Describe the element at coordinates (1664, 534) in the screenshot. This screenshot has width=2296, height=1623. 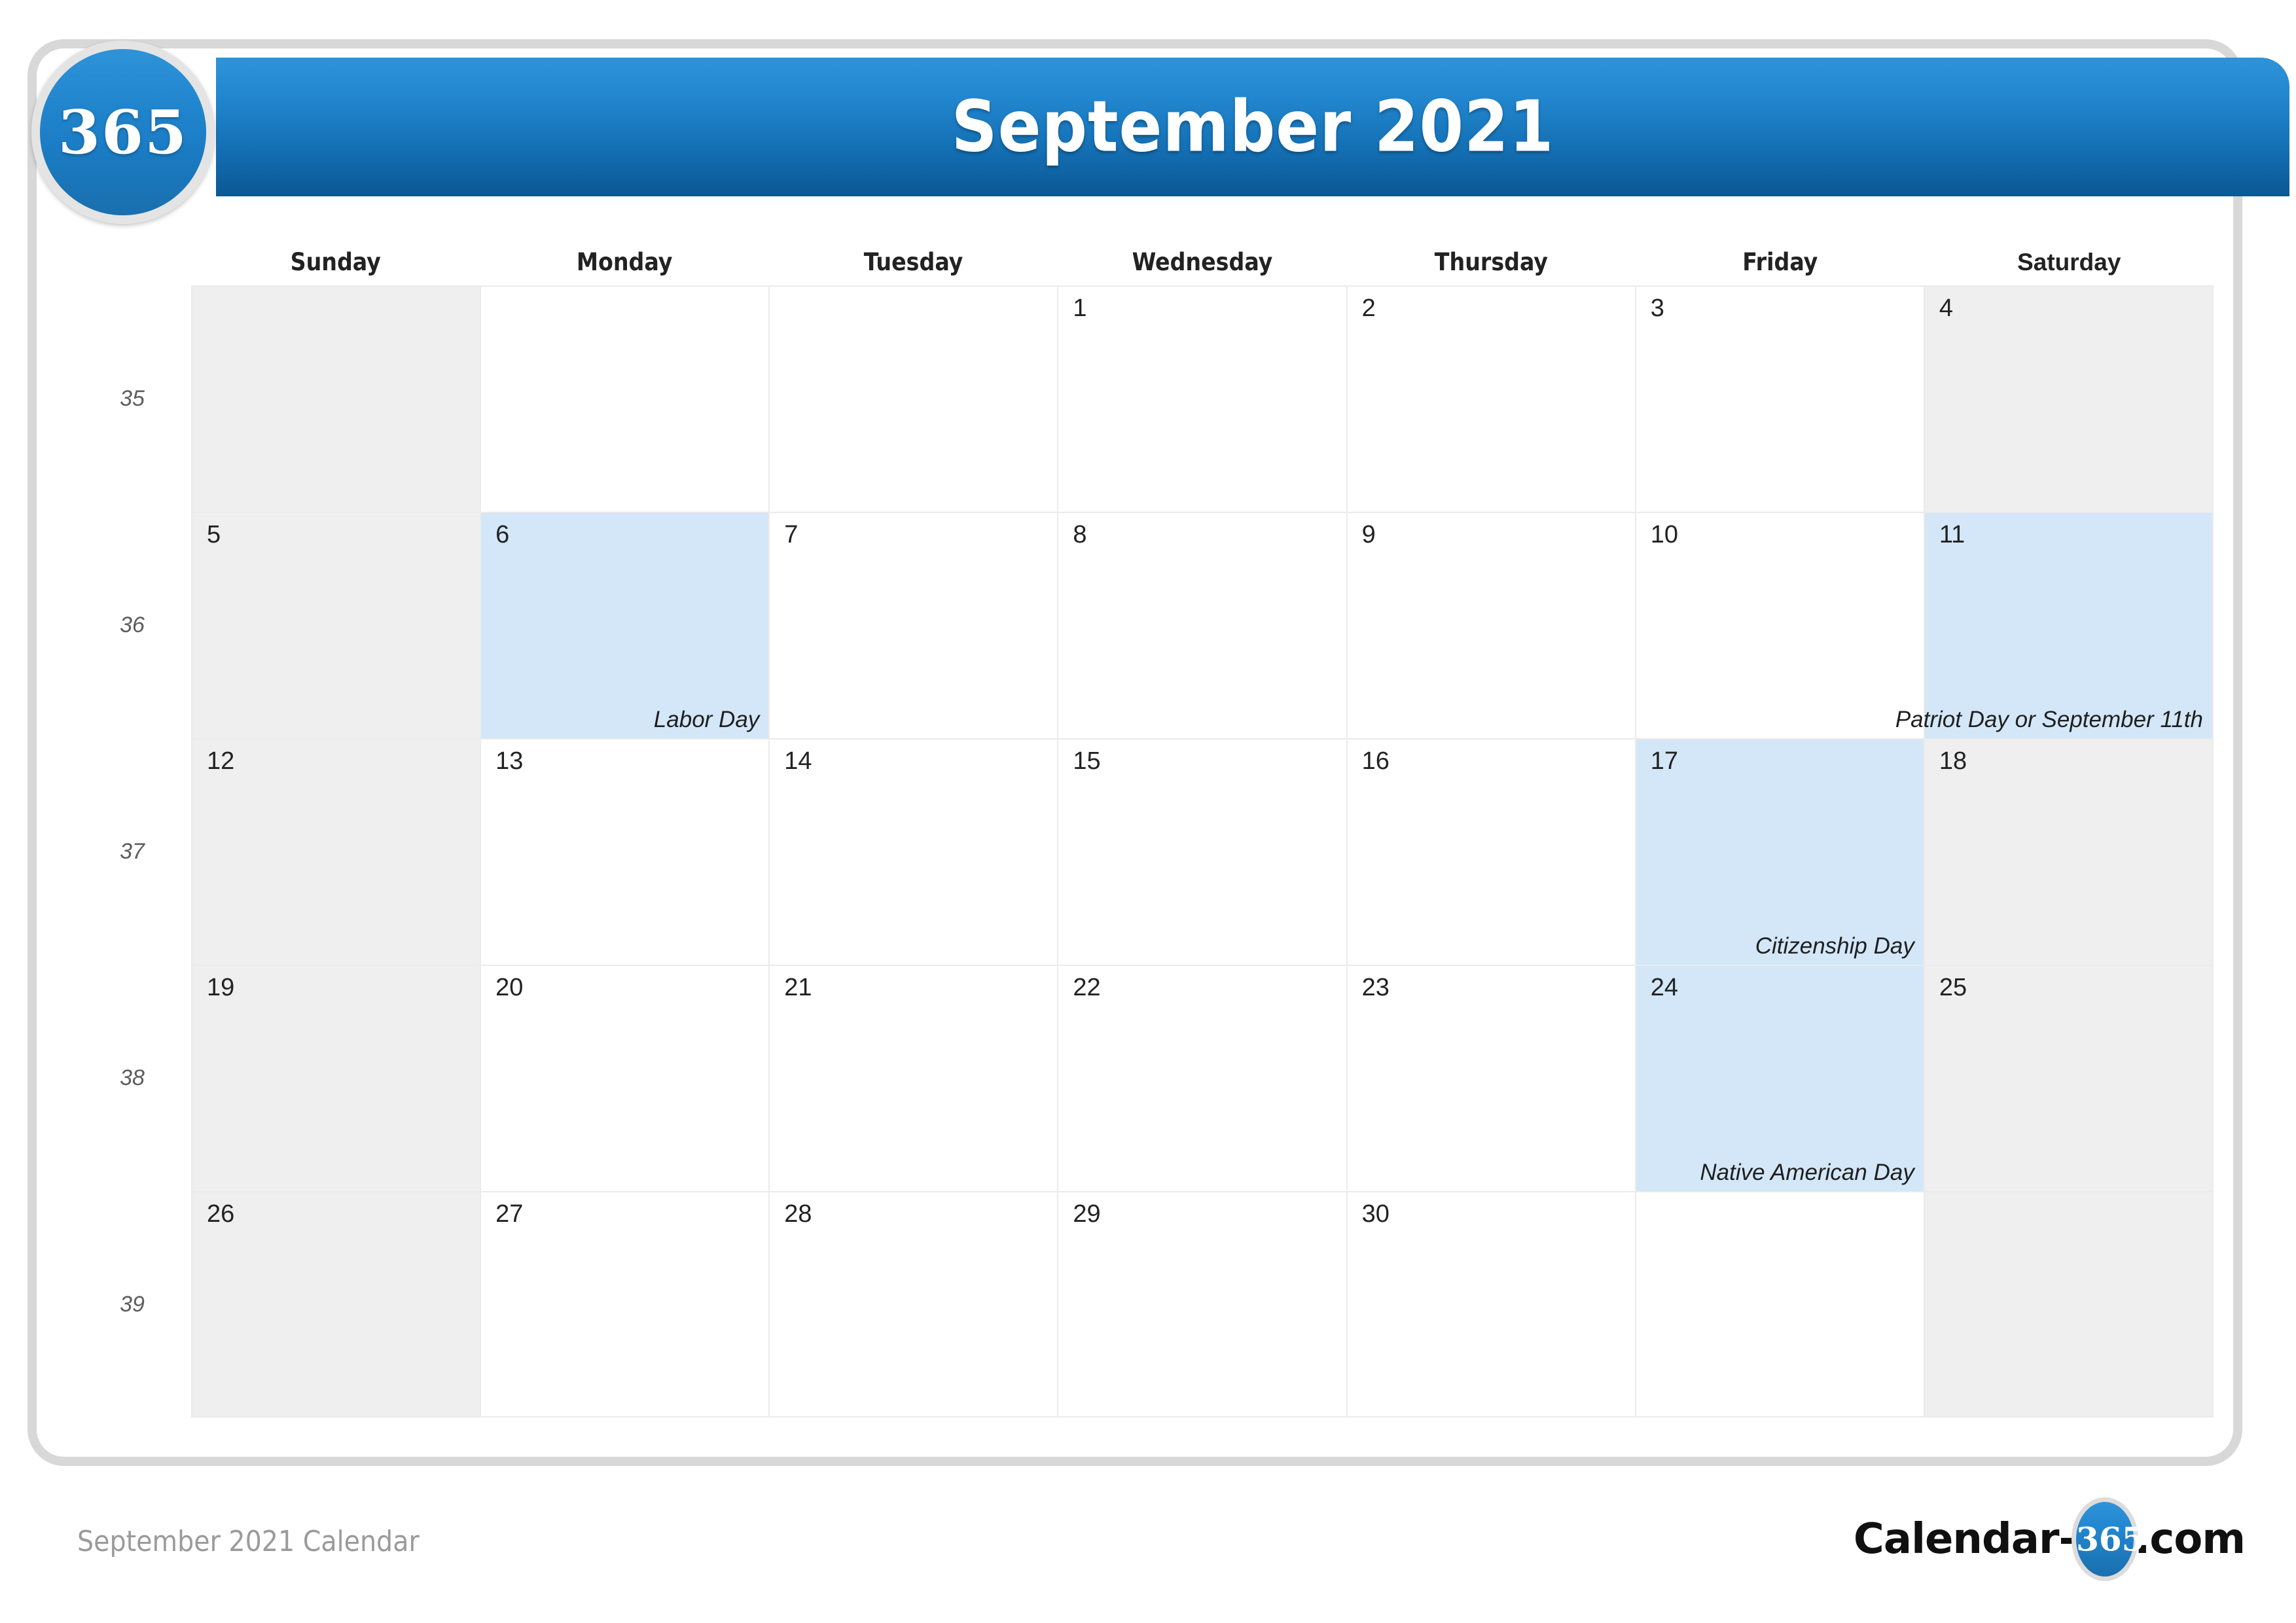
I see `day-number: 10` at that location.